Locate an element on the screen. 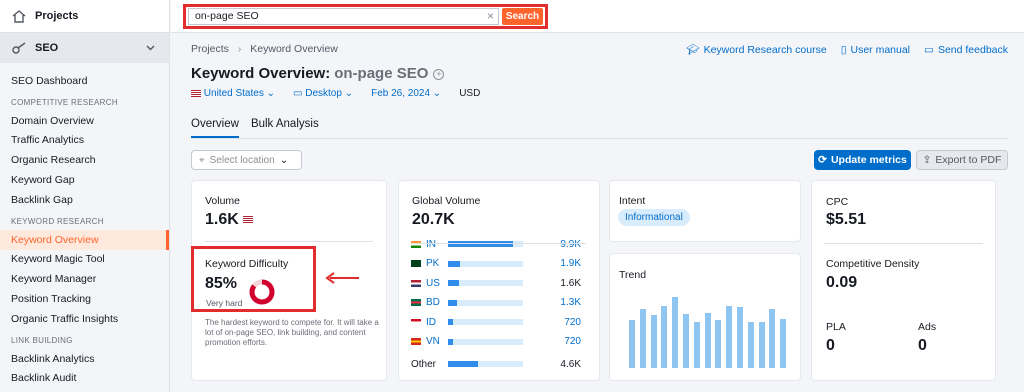 This screenshot has width=1024, height=392. search-button: Search is located at coordinates (522, 16).